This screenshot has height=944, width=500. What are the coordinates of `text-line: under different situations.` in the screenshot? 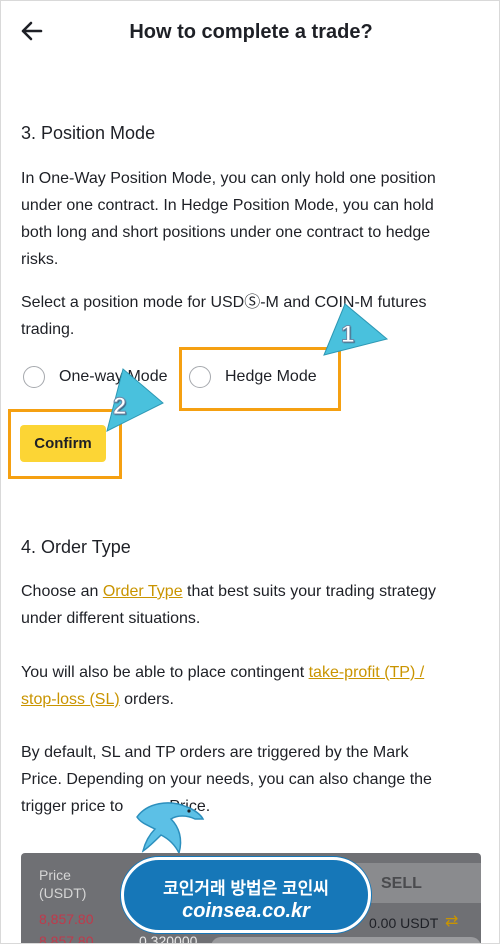 It's located at (111, 618).